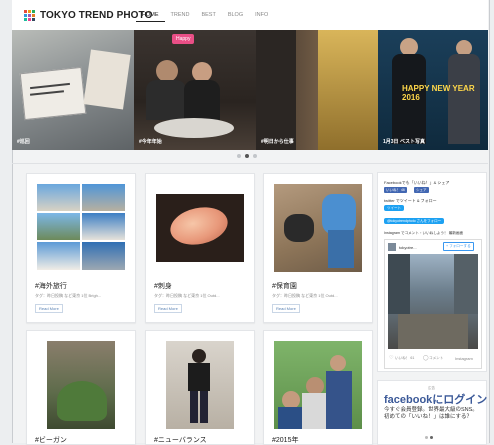 The image size is (494, 445). I want to click on ad-dot, so click(426, 437).